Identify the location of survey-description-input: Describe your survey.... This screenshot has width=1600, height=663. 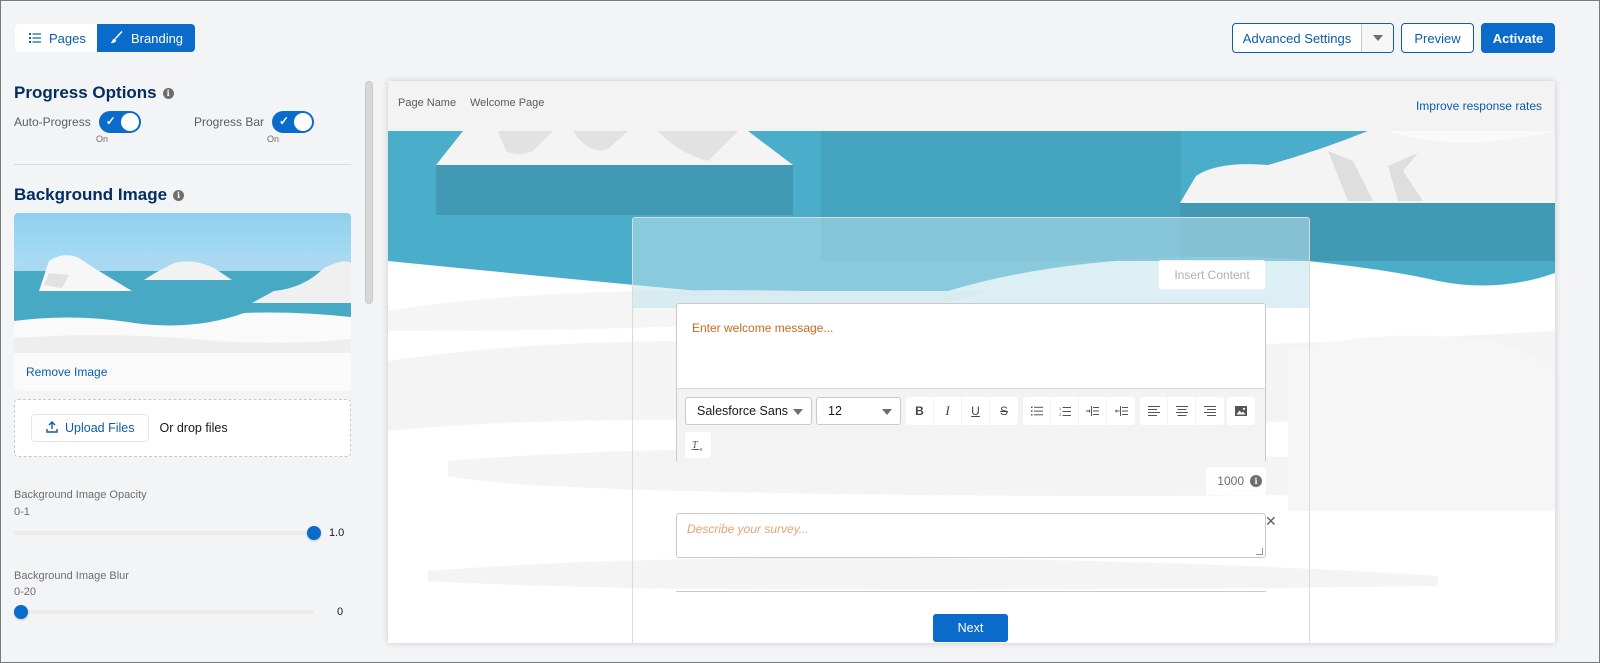
(971, 535).